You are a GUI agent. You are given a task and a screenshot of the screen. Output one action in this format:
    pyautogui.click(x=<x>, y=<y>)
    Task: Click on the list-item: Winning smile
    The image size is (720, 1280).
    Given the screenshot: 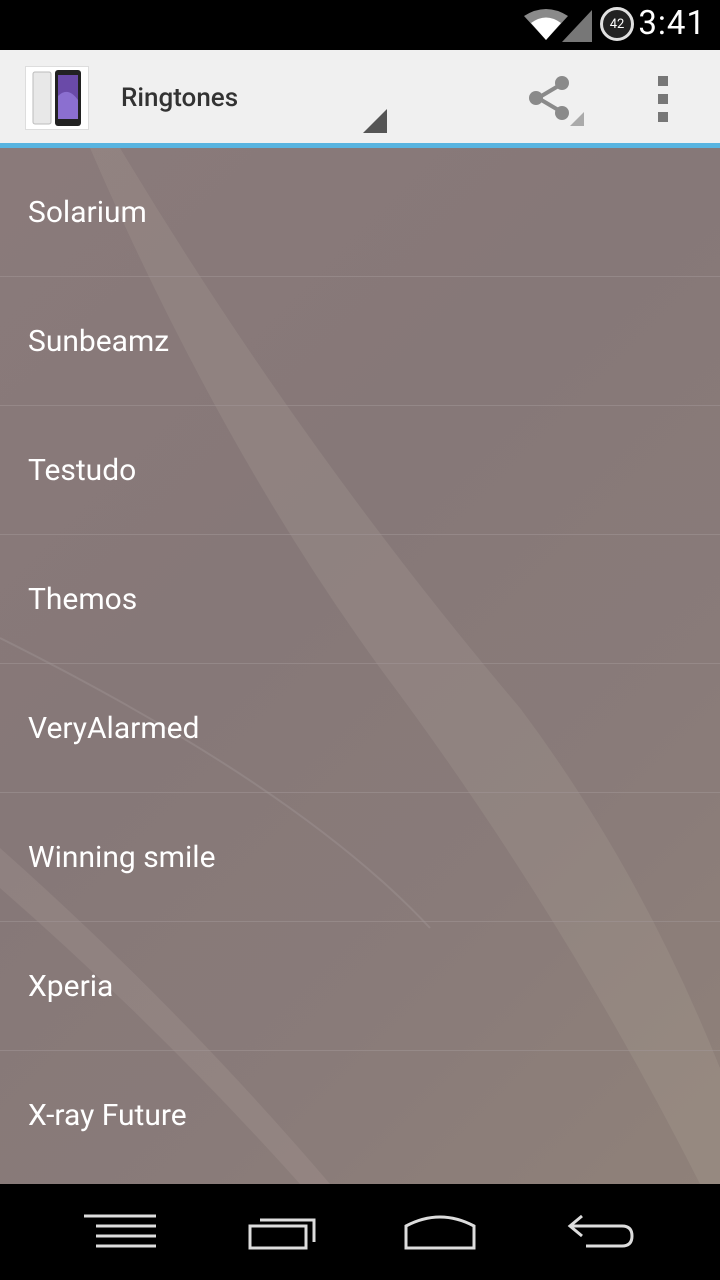 What is the action you would take?
    pyautogui.click(x=360, y=857)
    